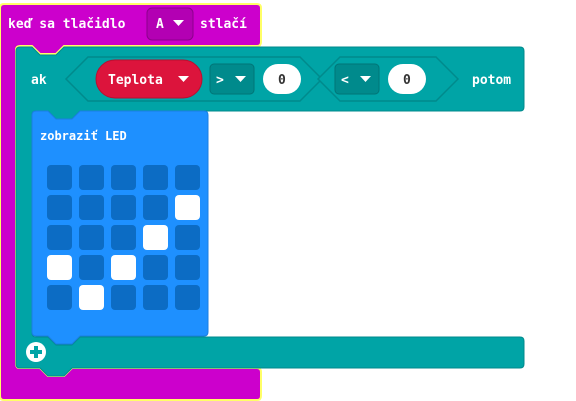 The image size is (576, 401). What do you see at coordinates (232, 79) in the screenshot?
I see `greater-than-operator-dropdown: >` at bounding box center [232, 79].